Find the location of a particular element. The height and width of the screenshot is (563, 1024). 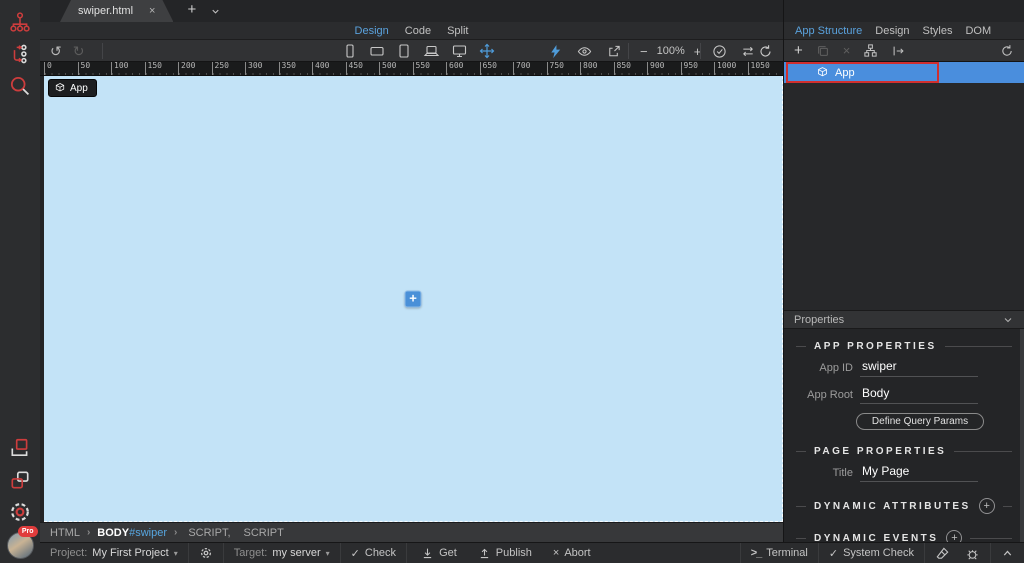

new-tab-button: + is located at coordinates (191, 11).